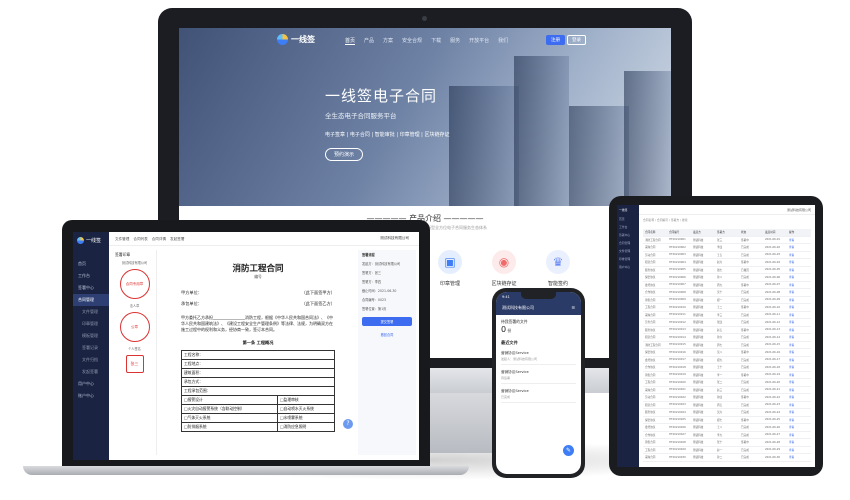 This screenshot has width=850, height=500. I want to click on table-row: 保密协议 HT20210016 测试科技 吴八 签署中 2021-06-16 查看, so click(727, 353).